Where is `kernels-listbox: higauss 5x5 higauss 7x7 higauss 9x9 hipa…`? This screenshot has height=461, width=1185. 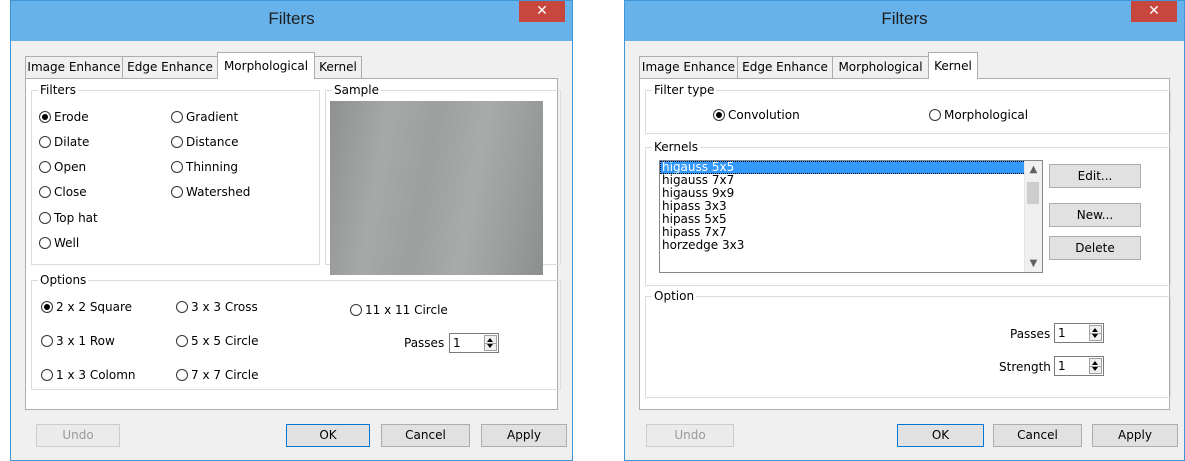 kernels-listbox: higauss 5x5 higauss 7x7 higauss 9x9 hipa… is located at coordinates (851, 216).